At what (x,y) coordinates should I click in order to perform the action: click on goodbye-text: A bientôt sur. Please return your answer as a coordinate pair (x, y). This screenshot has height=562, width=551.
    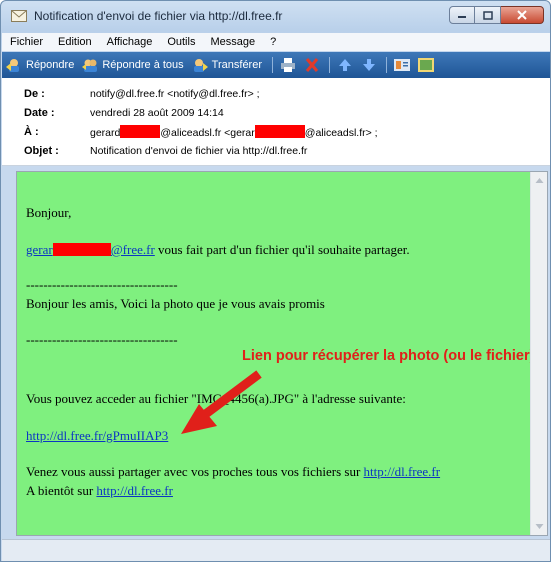
    Looking at the image, I should click on (61, 490).